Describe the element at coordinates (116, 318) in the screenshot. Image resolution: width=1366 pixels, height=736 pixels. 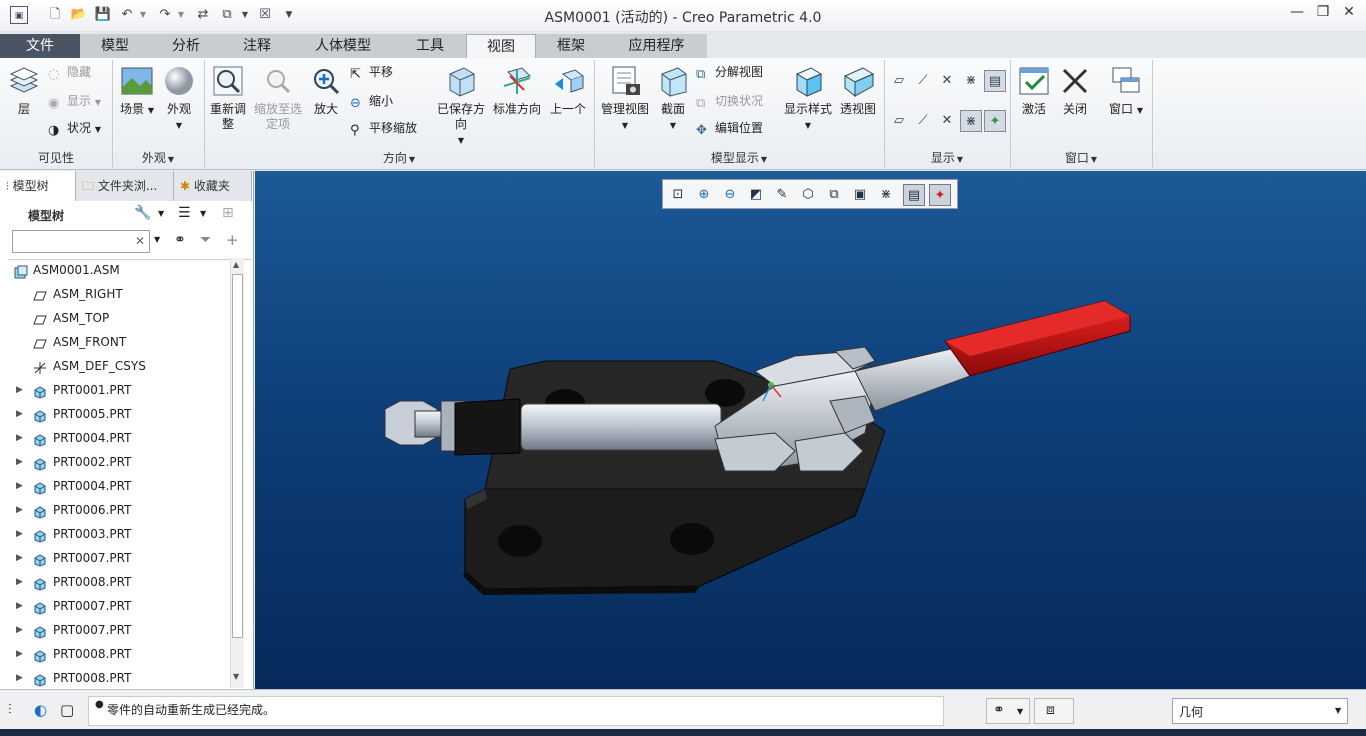
I see `tree-item: ASM_TOP` at that location.